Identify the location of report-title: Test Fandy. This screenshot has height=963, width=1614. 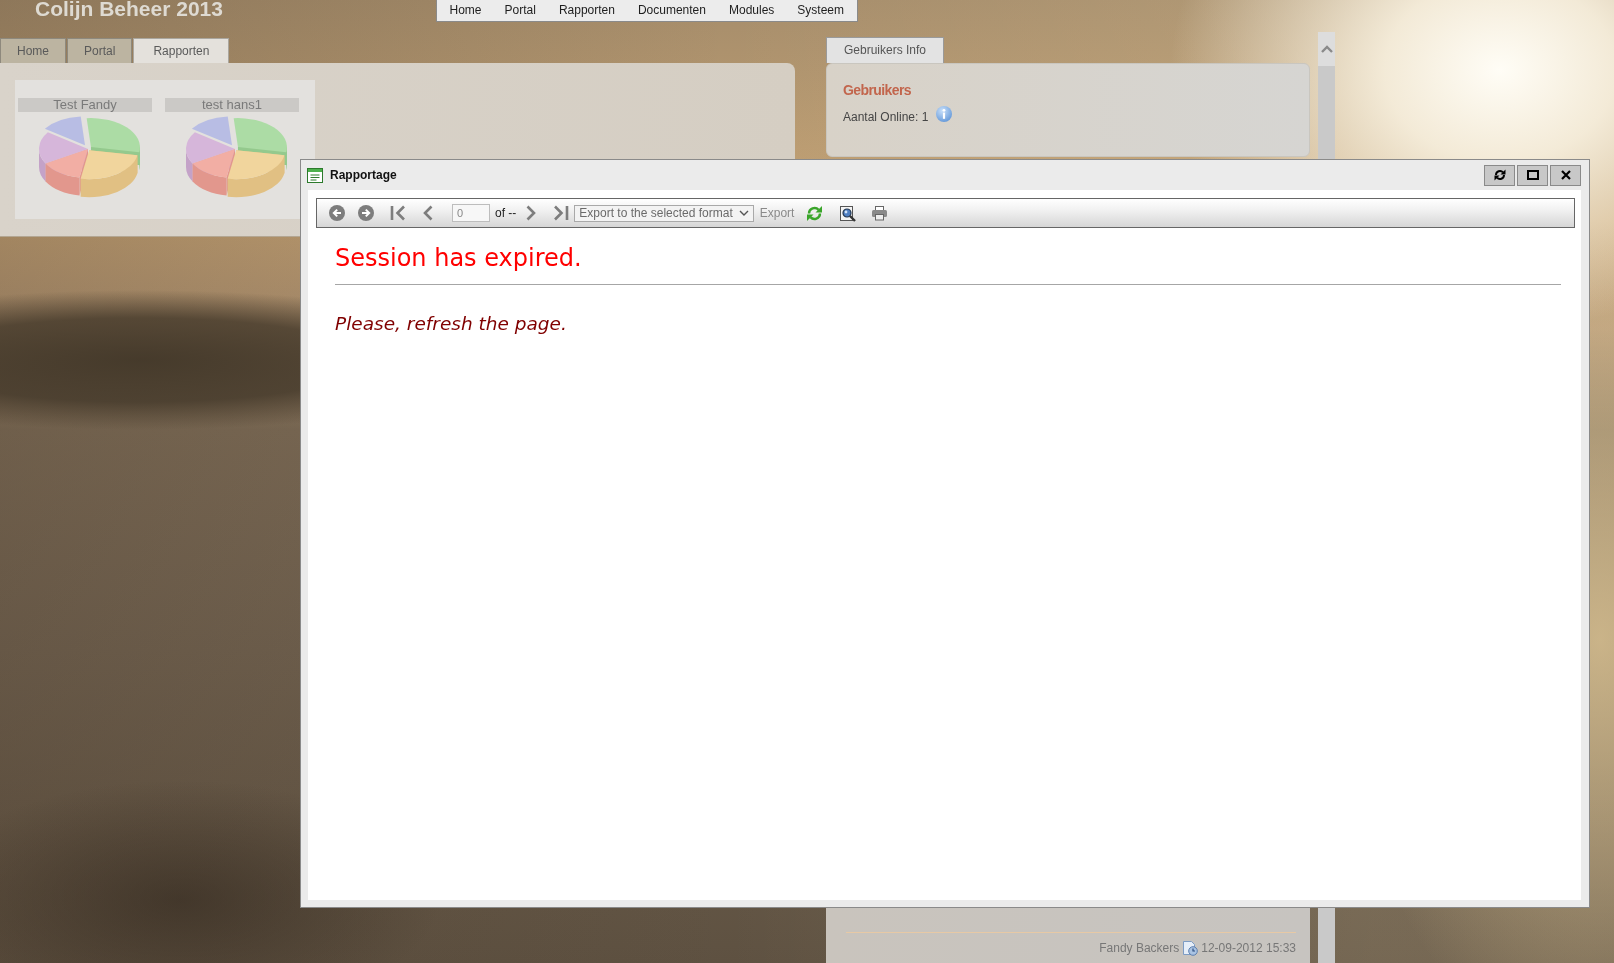
(85, 105).